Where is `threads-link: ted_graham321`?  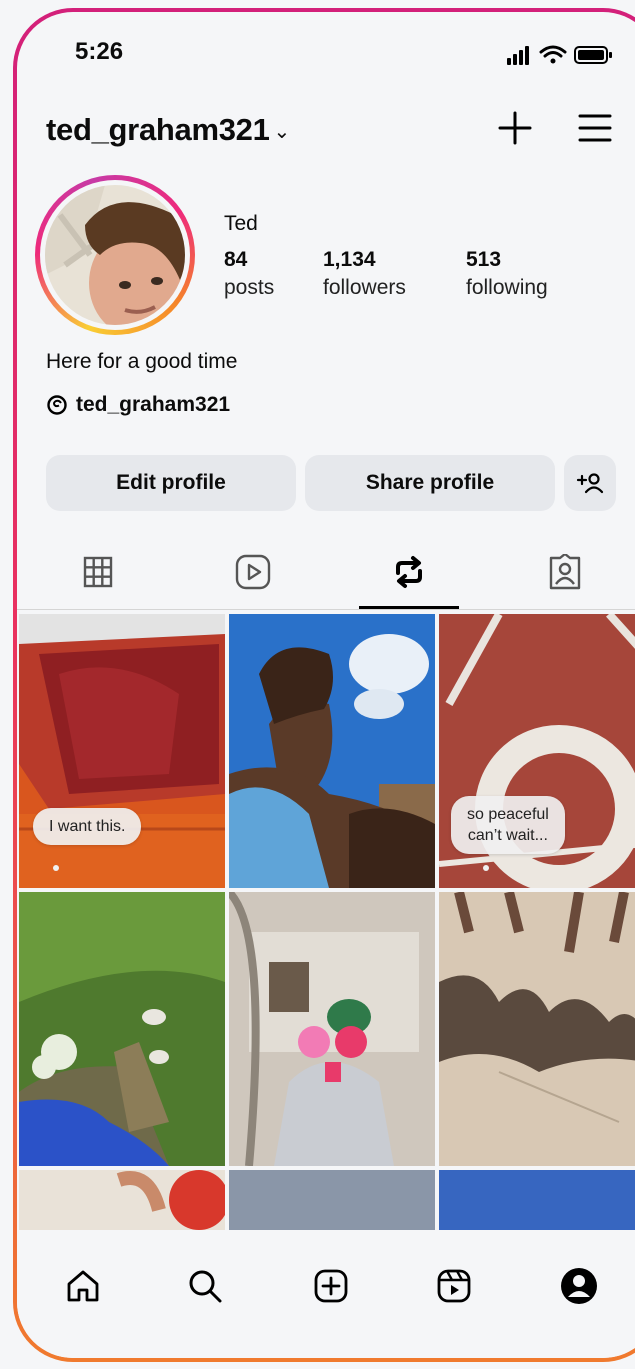
threads-link: ted_graham321 is located at coordinates (138, 405).